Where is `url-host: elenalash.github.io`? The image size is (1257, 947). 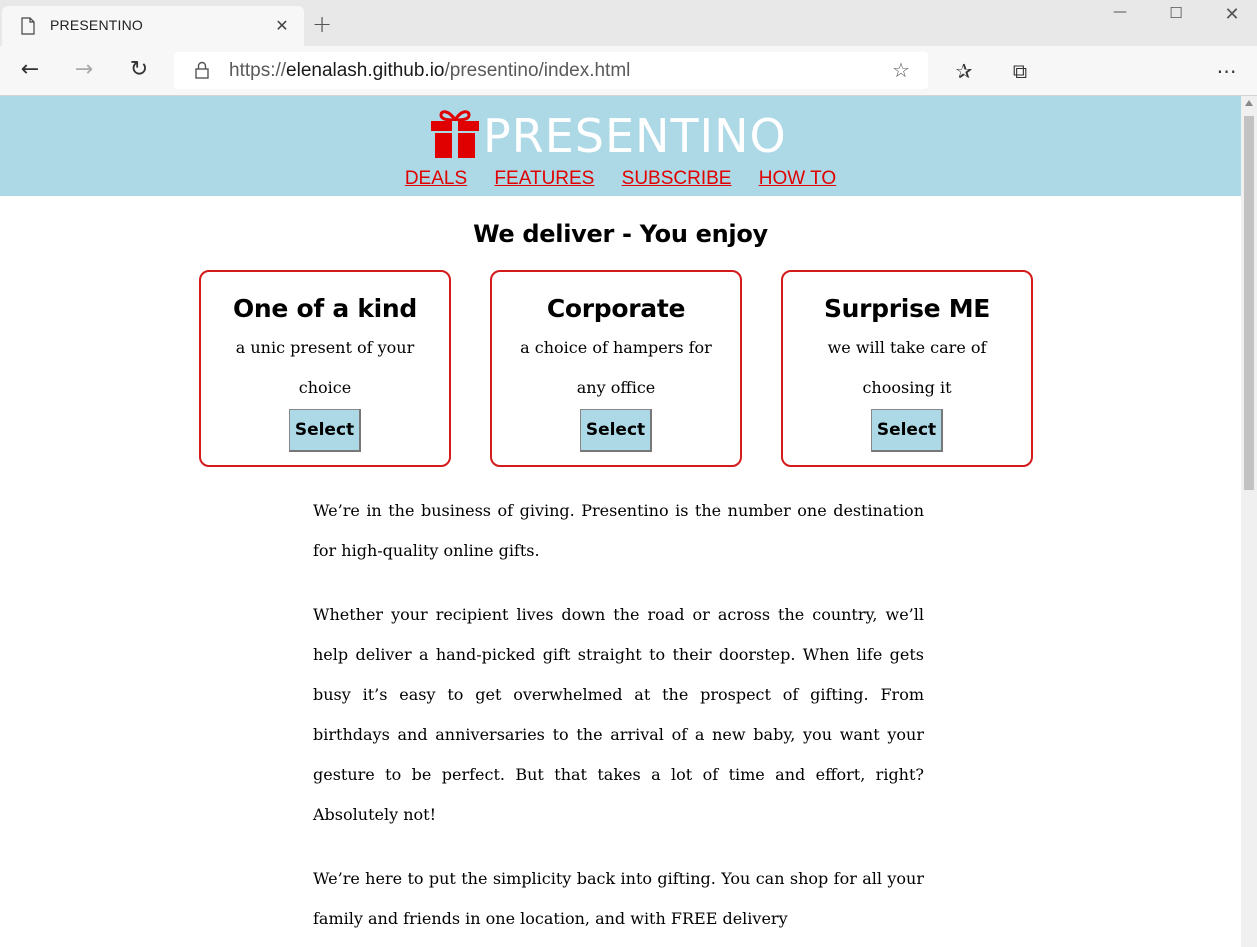
url-host: elenalash.github.io is located at coordinates (365, 70).